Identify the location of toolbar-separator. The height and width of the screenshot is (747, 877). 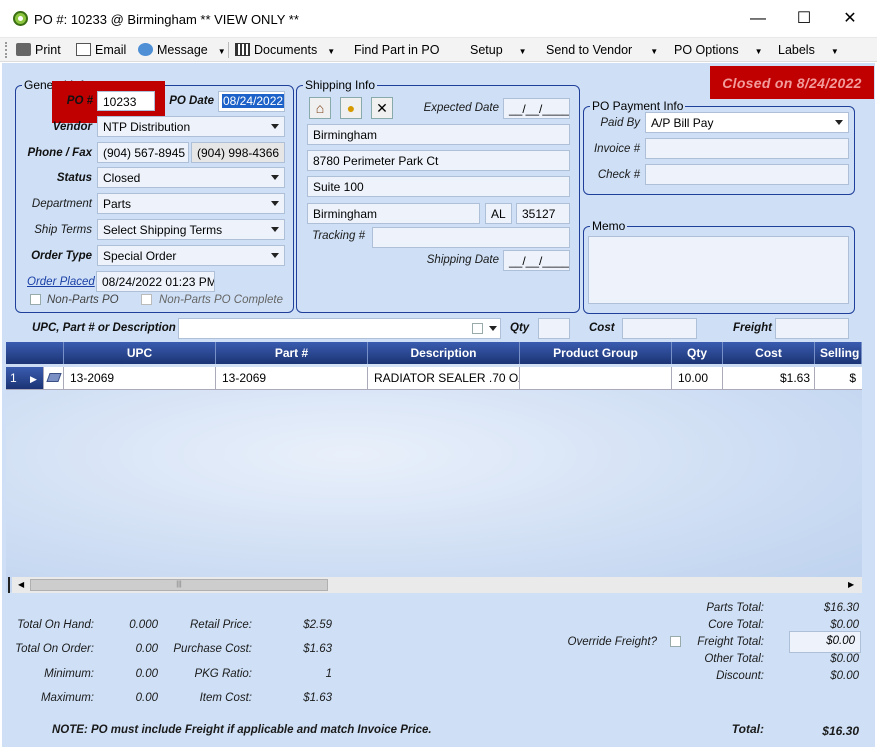
(228, 50).